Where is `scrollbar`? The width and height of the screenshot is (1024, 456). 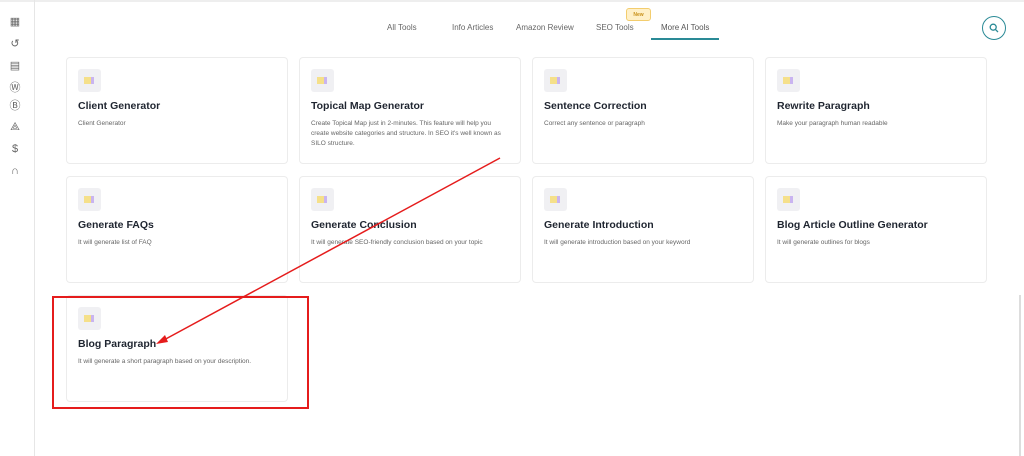 scrollbar is located at coordinates (1020, 375).